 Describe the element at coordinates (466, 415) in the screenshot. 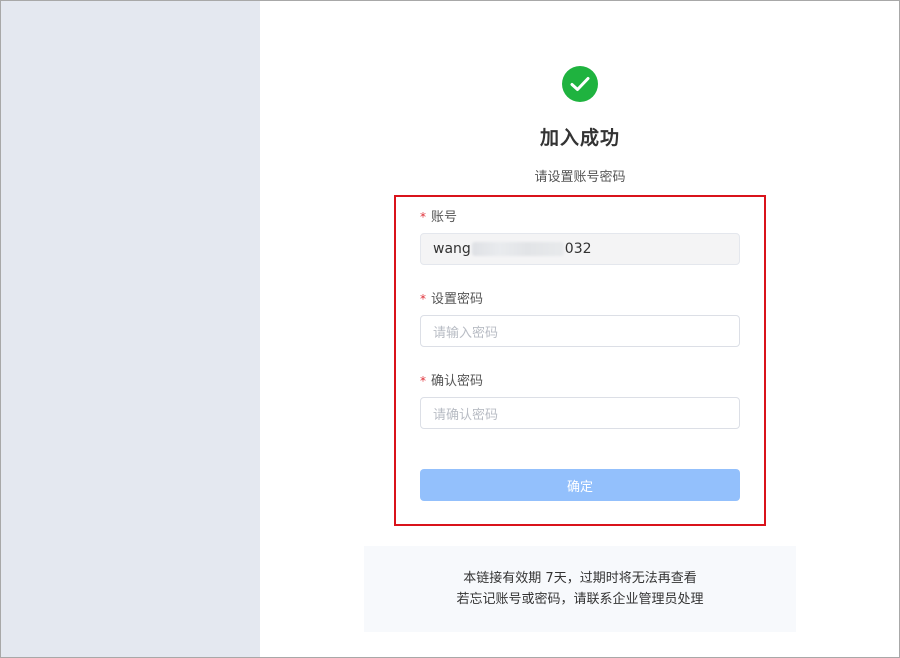

I see `confirm-password-placeholder: 请确认密码` at that location.